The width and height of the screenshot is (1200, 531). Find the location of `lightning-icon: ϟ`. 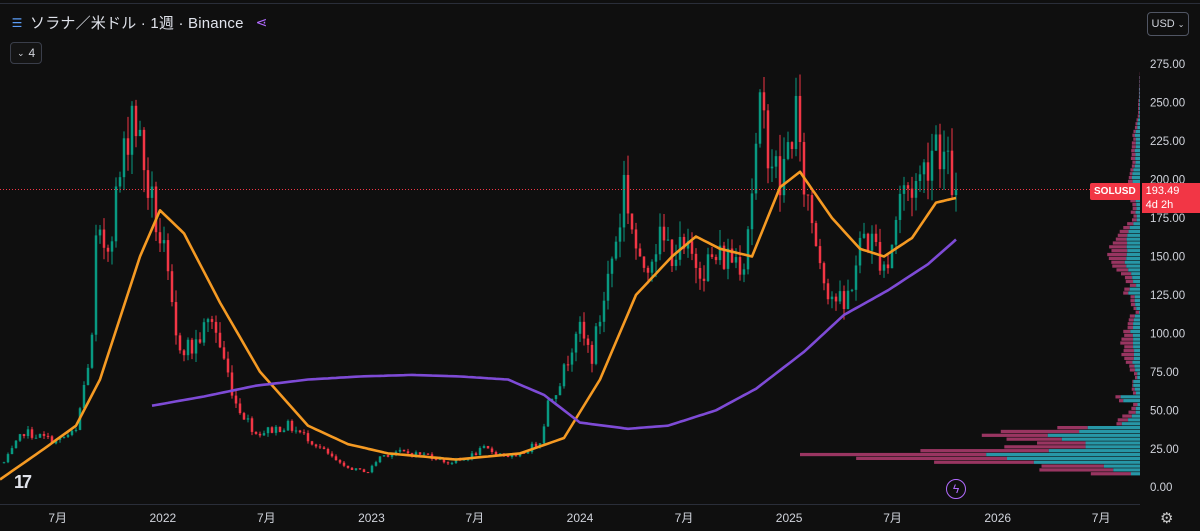

lightning-icon: ϟ is located at coordinates (956, 489).